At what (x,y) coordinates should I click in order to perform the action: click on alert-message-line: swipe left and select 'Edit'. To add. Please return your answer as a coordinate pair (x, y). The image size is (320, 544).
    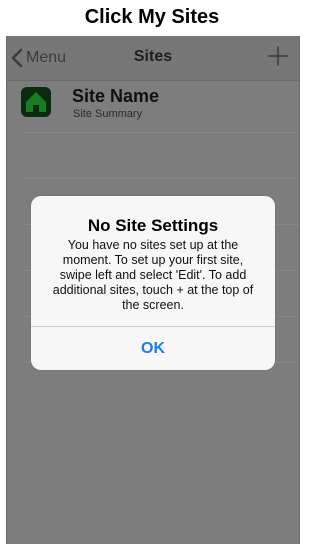
    Looking at the image, I should click on (153, 275).